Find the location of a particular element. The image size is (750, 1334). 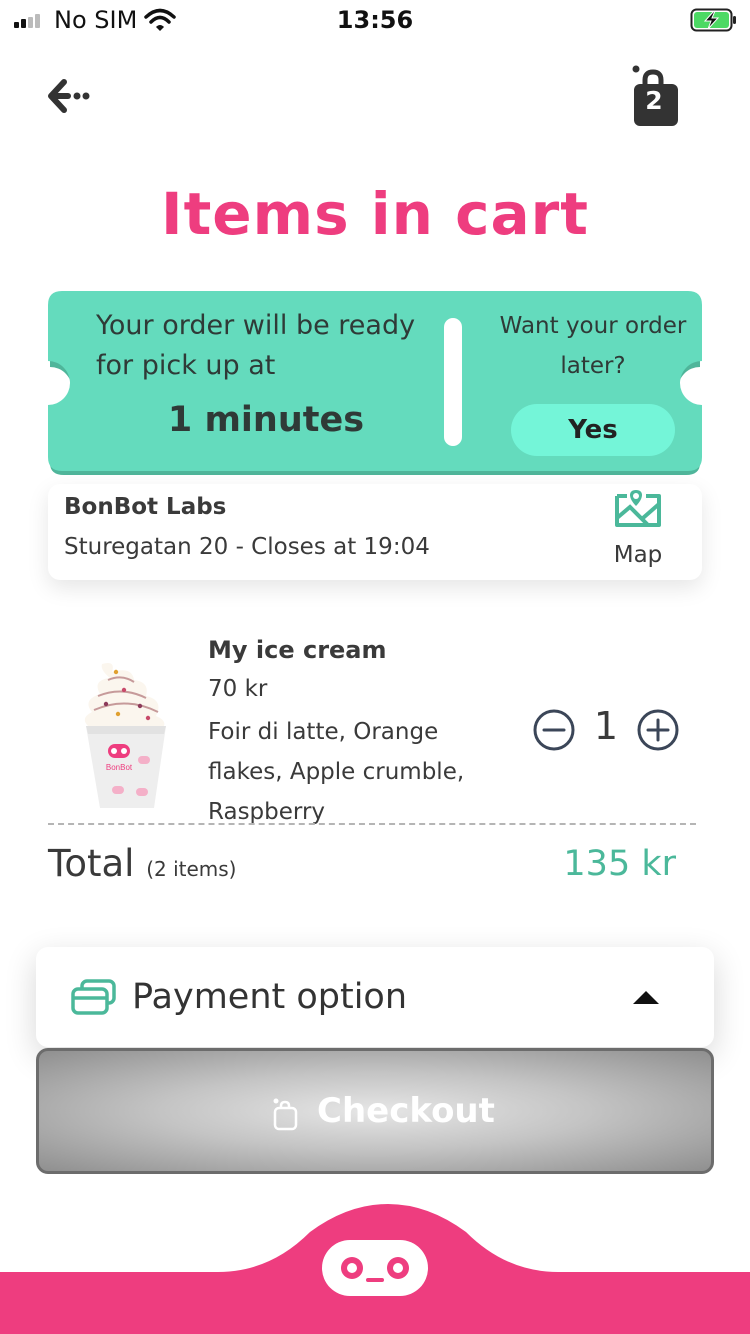

ticket-divider is located at coordinates (453, 382).